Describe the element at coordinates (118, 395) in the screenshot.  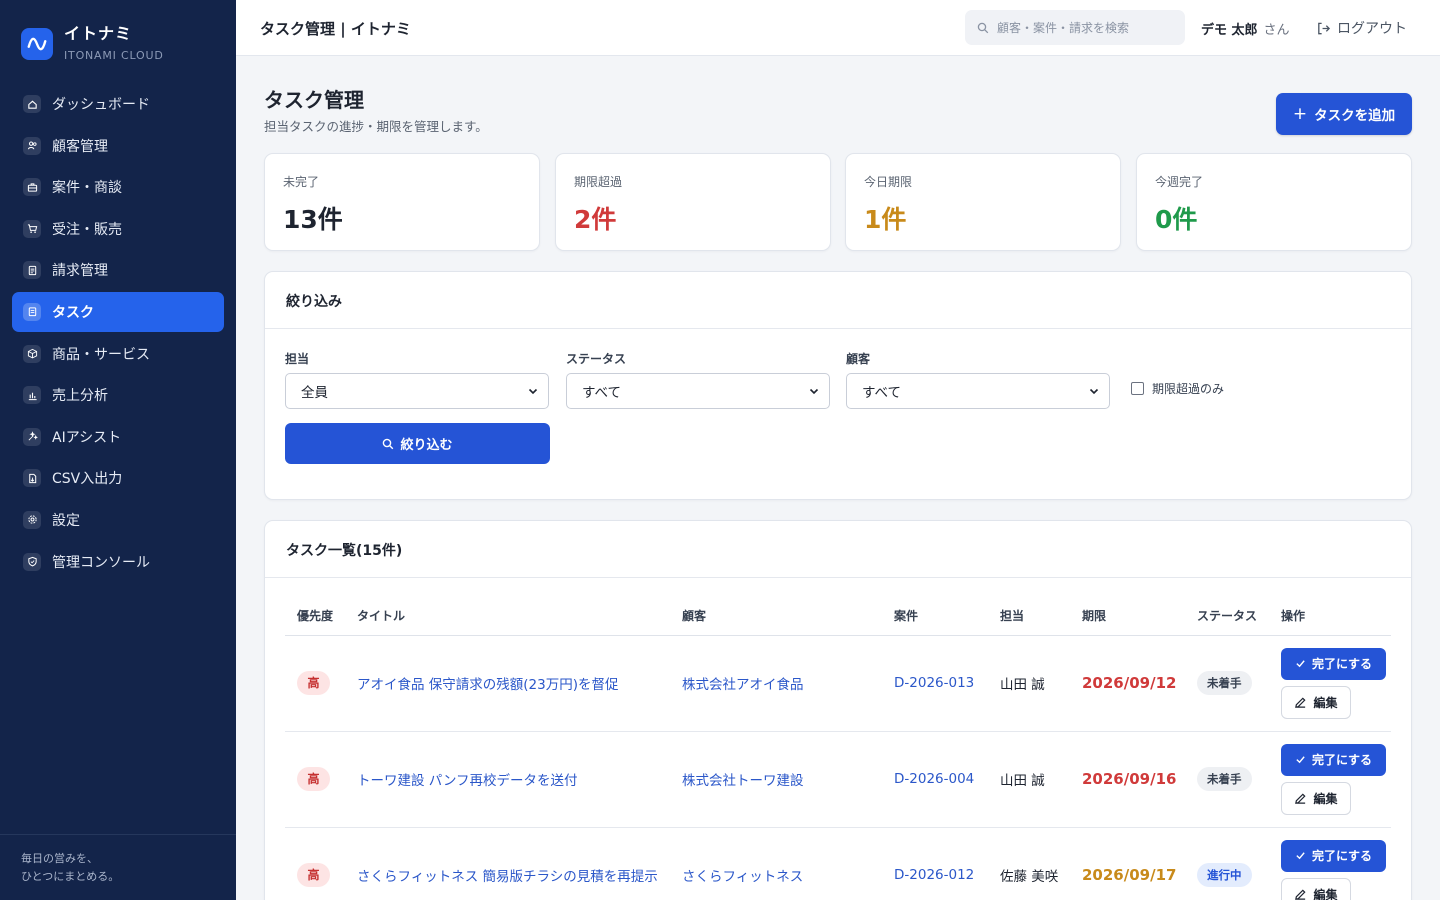
I see `sidebar-item-sales-analysis: 売上分析` at that location.